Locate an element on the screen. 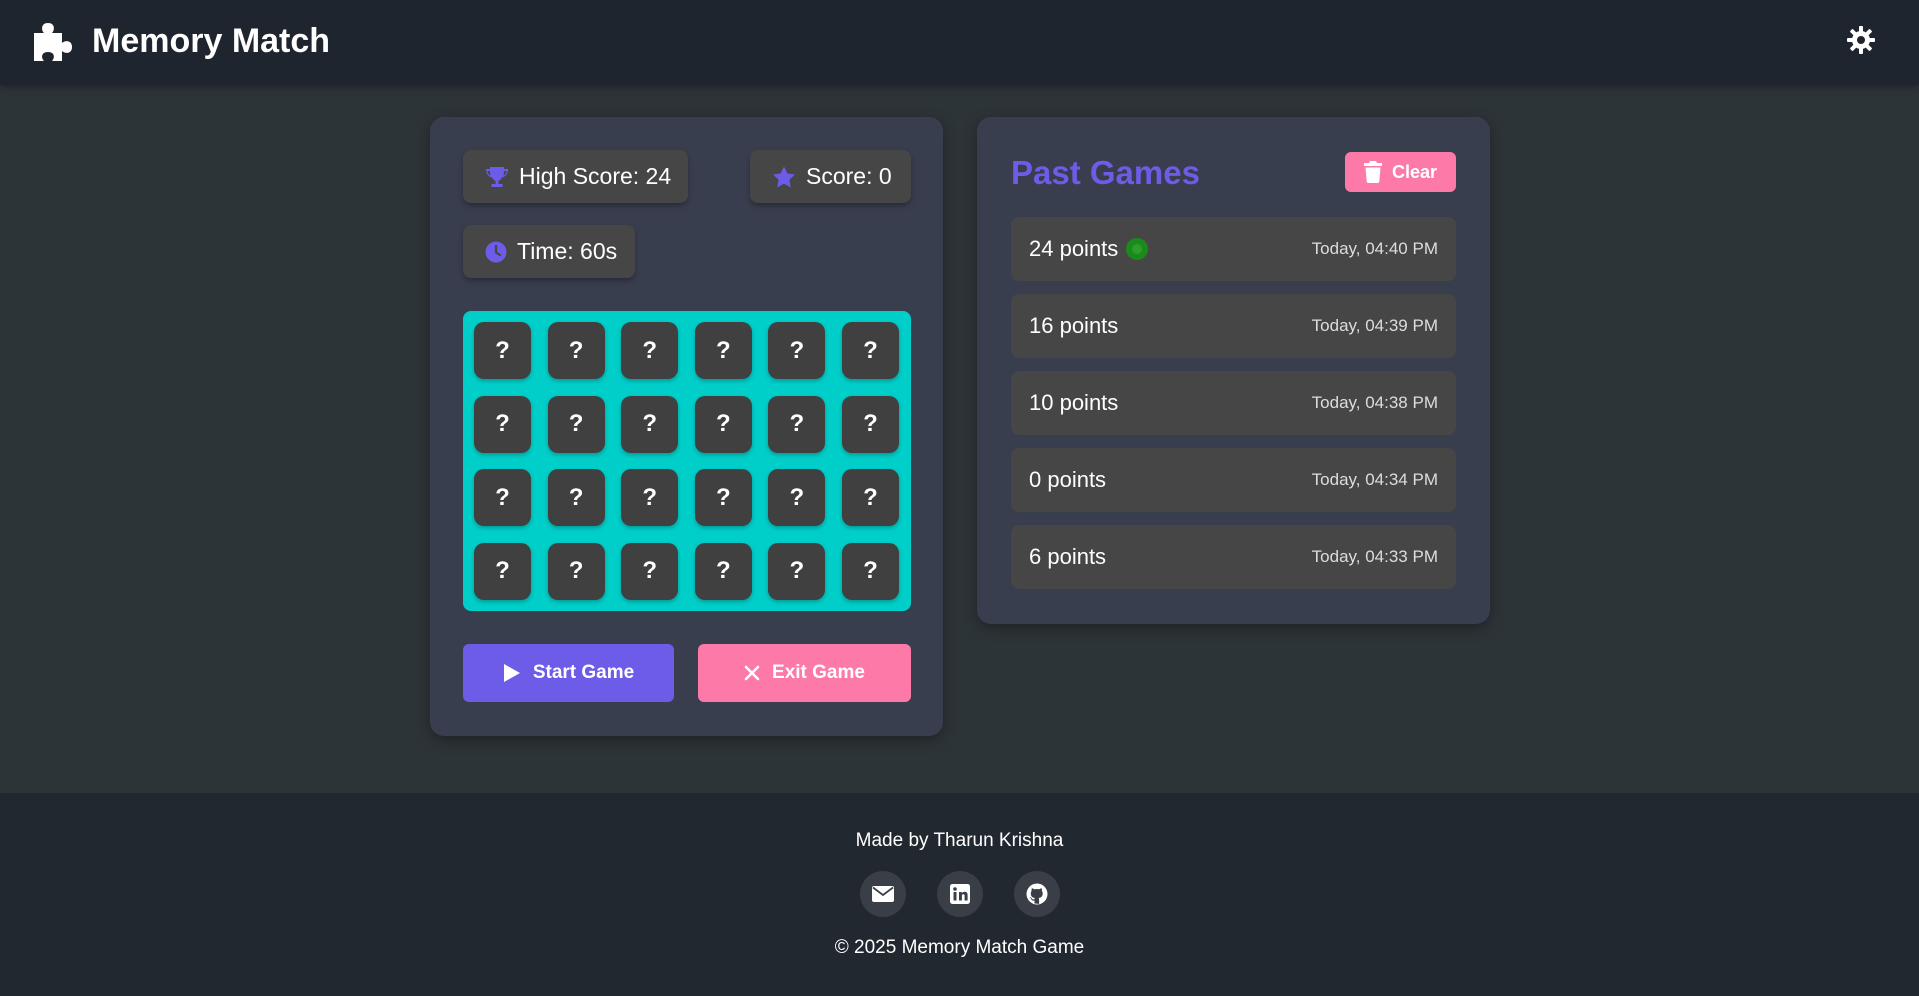 This screenshot has width=1919, height=996. play-icon is located at coordinates (511, 673).